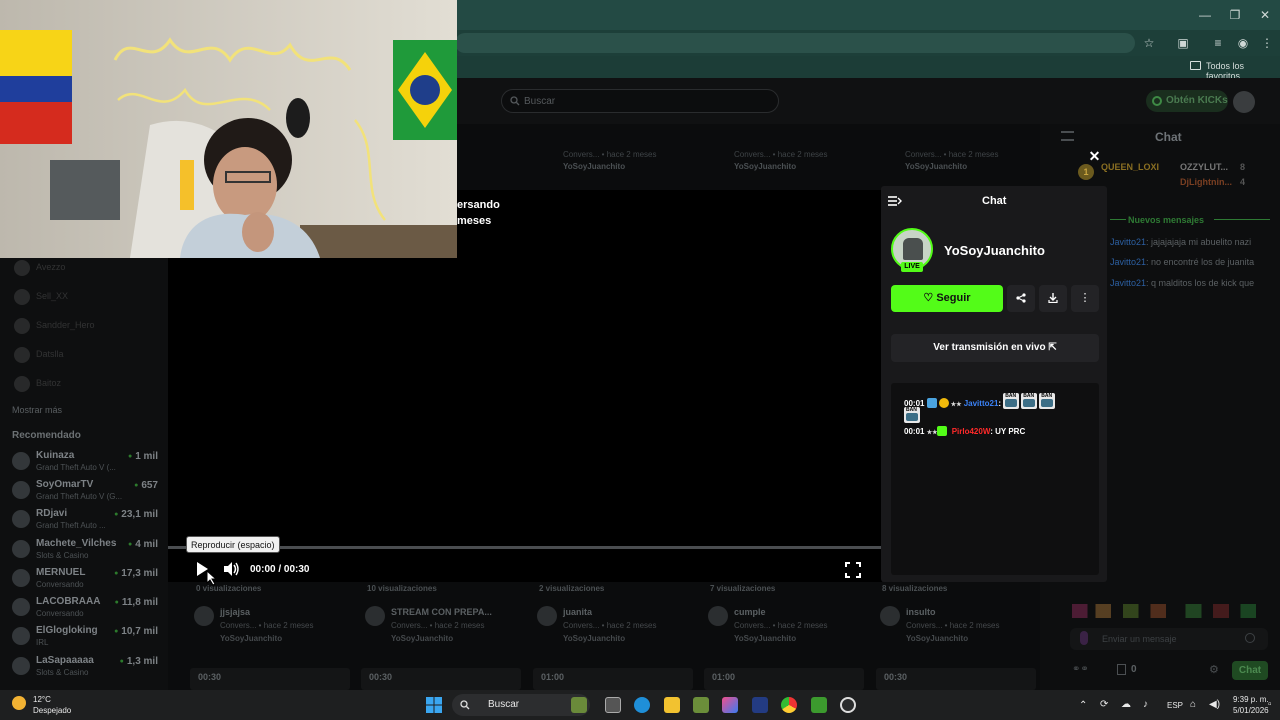 This screenshot has height=720, width=1280. I want to click on chevron-up-icon: ⌃, so click(1083, 705).